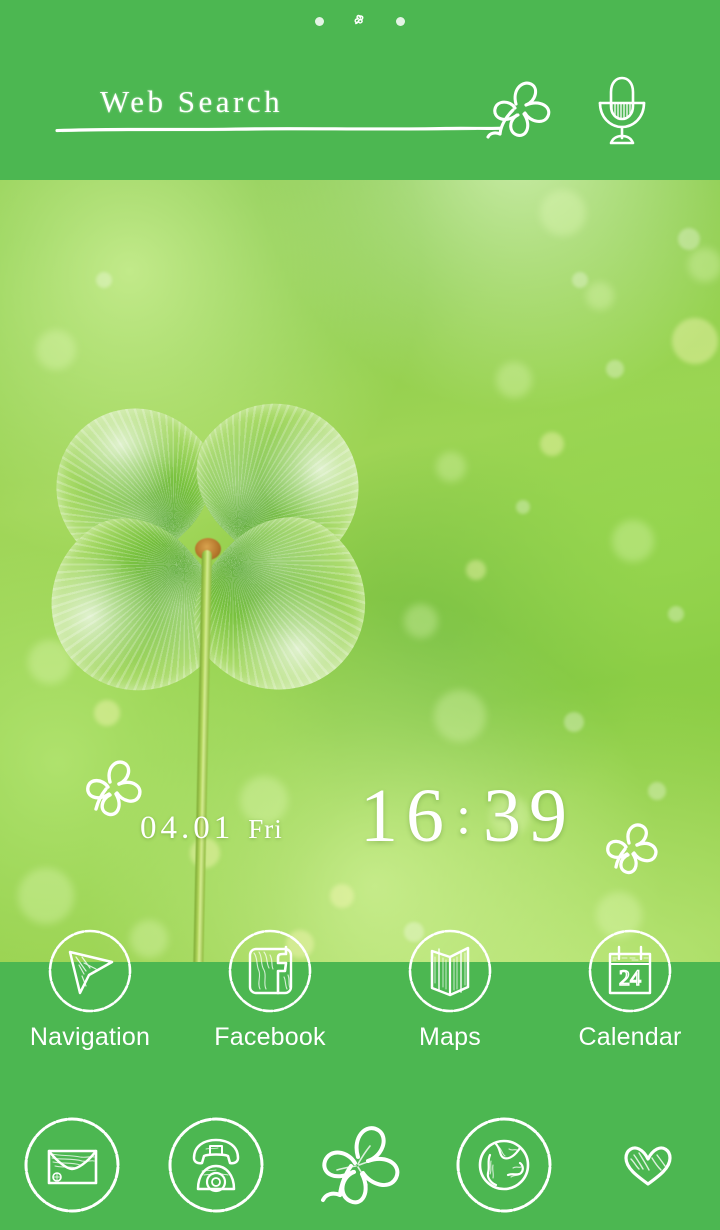 This screenshot has width=720, height=1230. I want to click on navigation-icon-circle, so click(90, 971).